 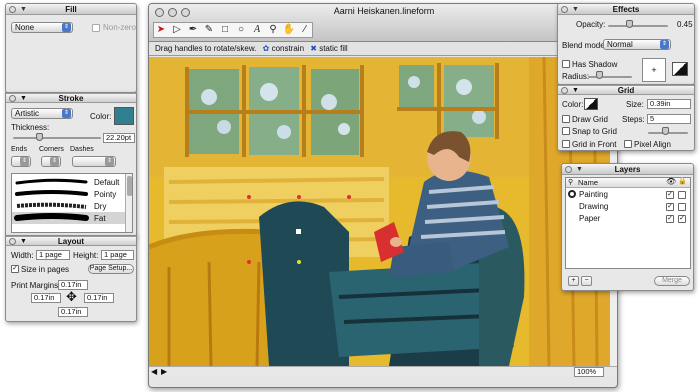 What do you see at coordinates (682, 219) in the screenshot?
I see `layer-lock-checkbox: ✓` at bounding box center [682, 219].